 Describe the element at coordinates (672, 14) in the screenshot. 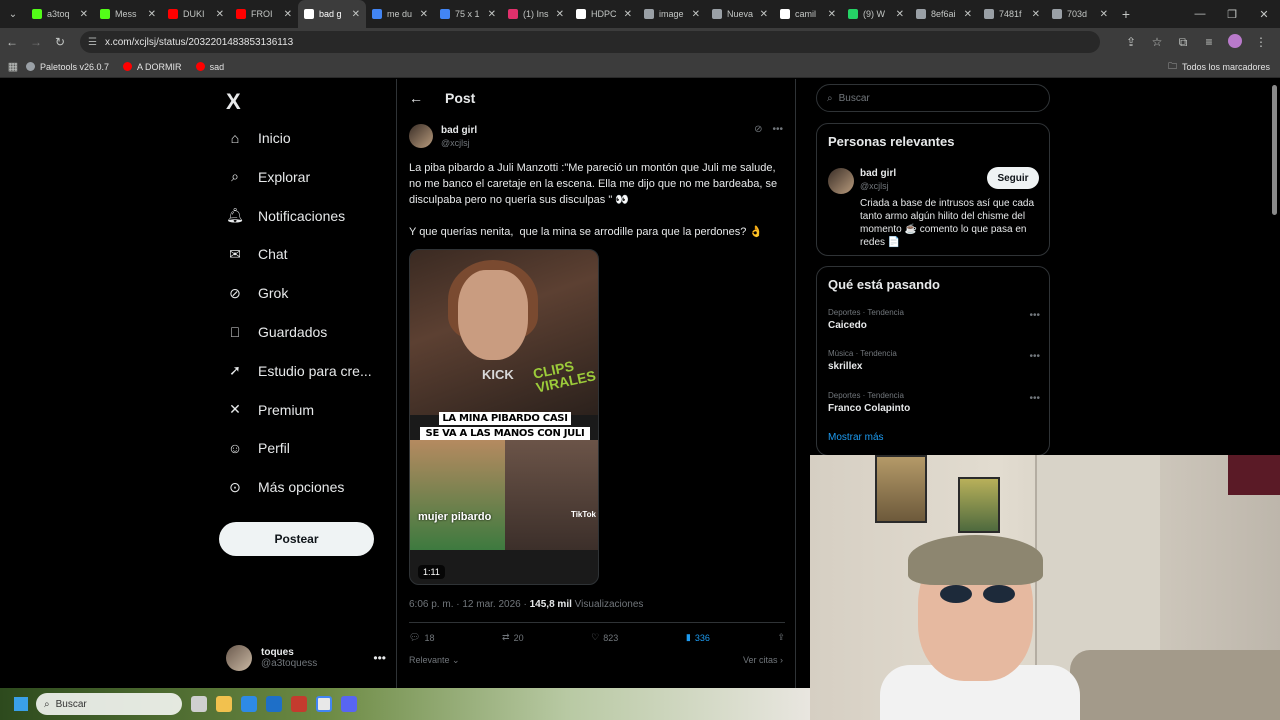

I see `browser-tab: image ✕` at that location.